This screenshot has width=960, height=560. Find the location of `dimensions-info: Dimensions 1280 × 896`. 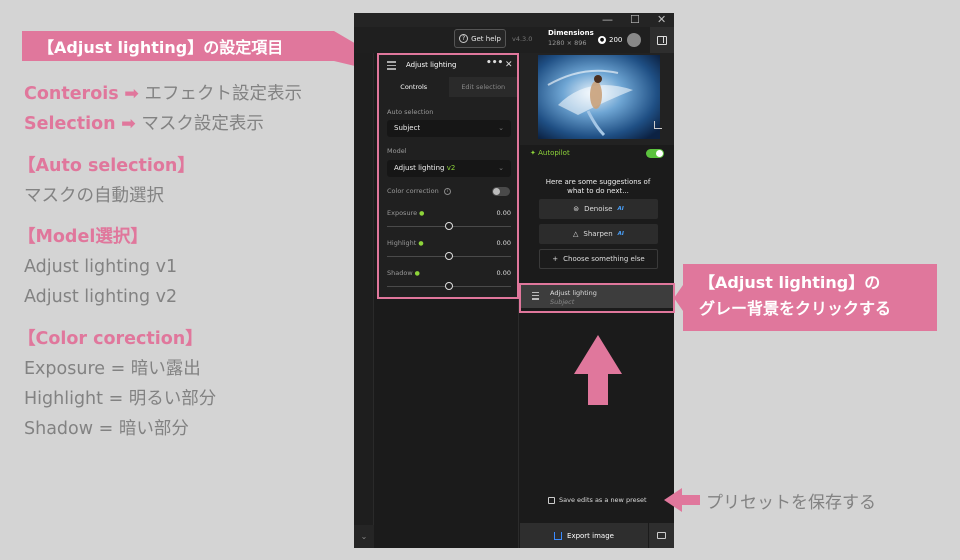

dimensions-info: Dimensions 1280 × 896 is located at coordinates (571, 38).